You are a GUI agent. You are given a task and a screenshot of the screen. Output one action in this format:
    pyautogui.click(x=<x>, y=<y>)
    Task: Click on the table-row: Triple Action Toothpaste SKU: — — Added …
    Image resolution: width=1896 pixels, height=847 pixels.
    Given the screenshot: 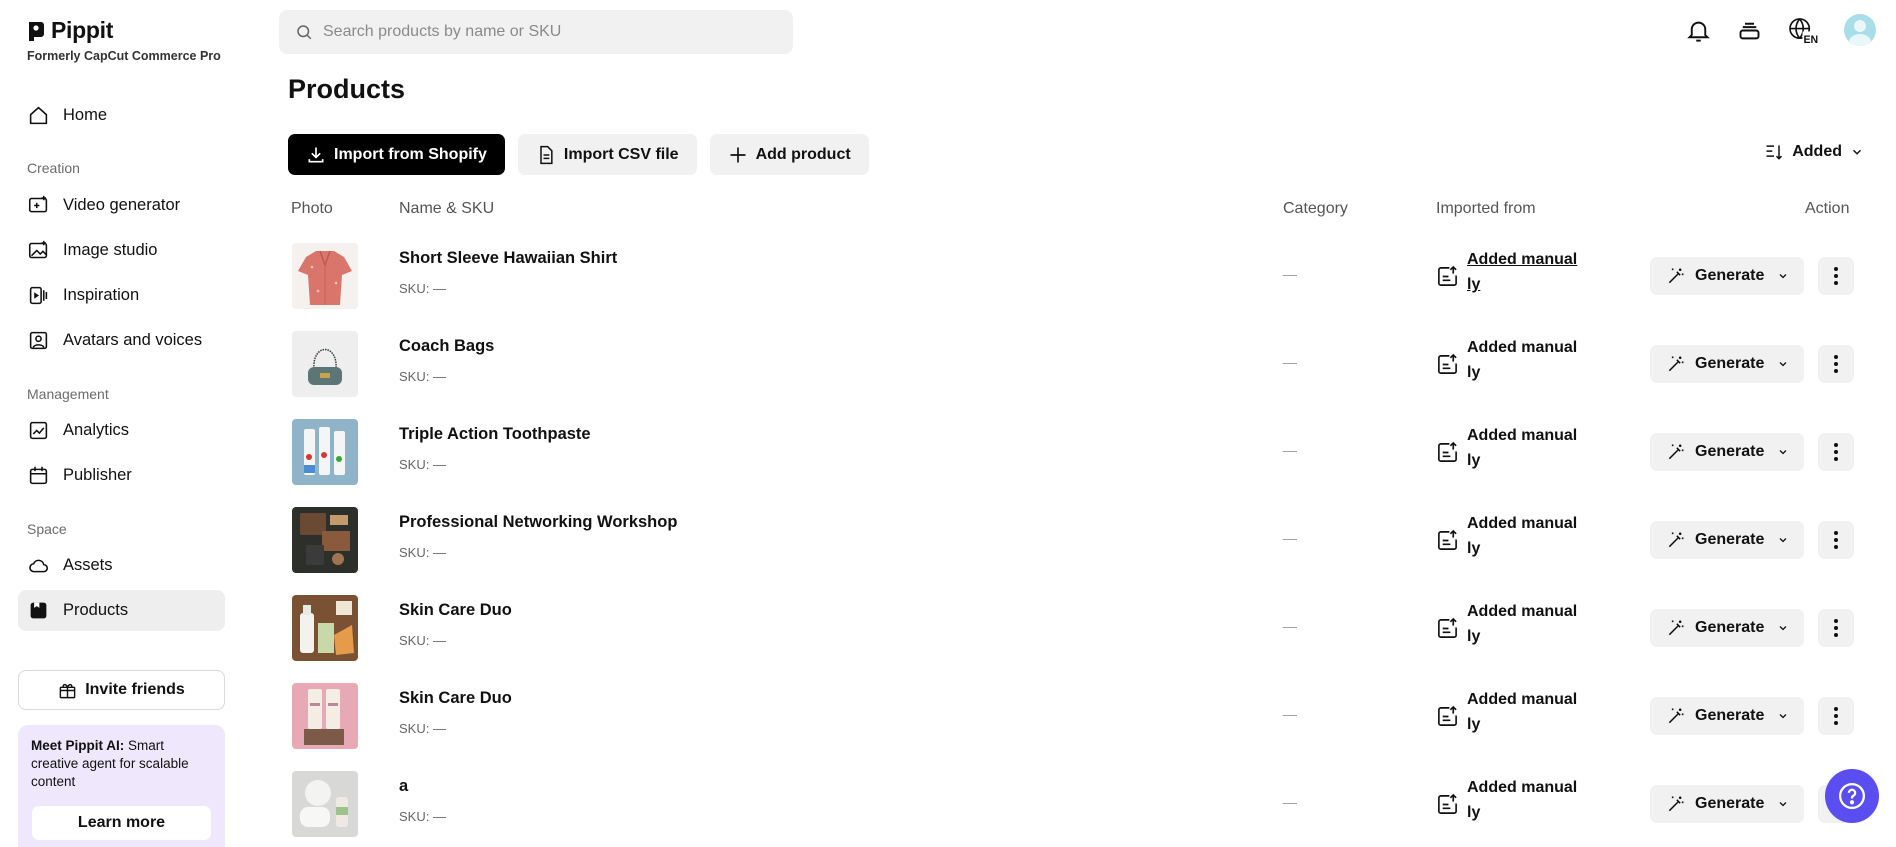 What is the action you would take?
    pyautogui.click(x=1073, y=452)
    